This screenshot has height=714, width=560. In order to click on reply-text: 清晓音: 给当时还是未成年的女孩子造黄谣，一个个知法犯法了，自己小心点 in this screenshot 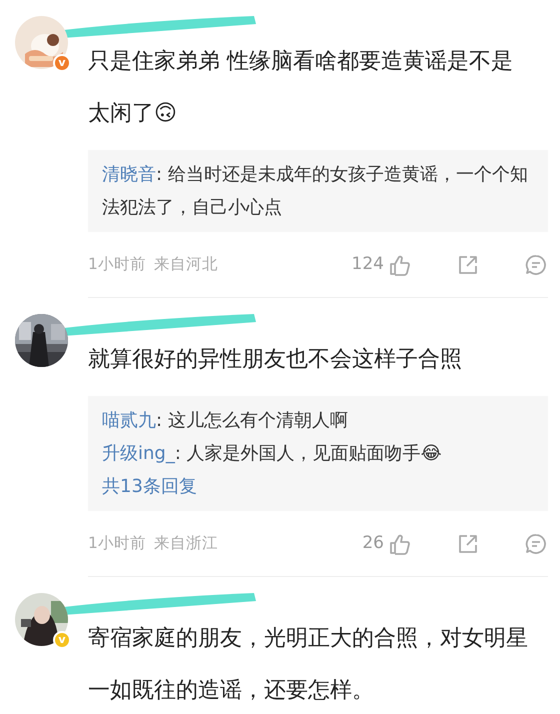, I will do `click(315, 191)`.